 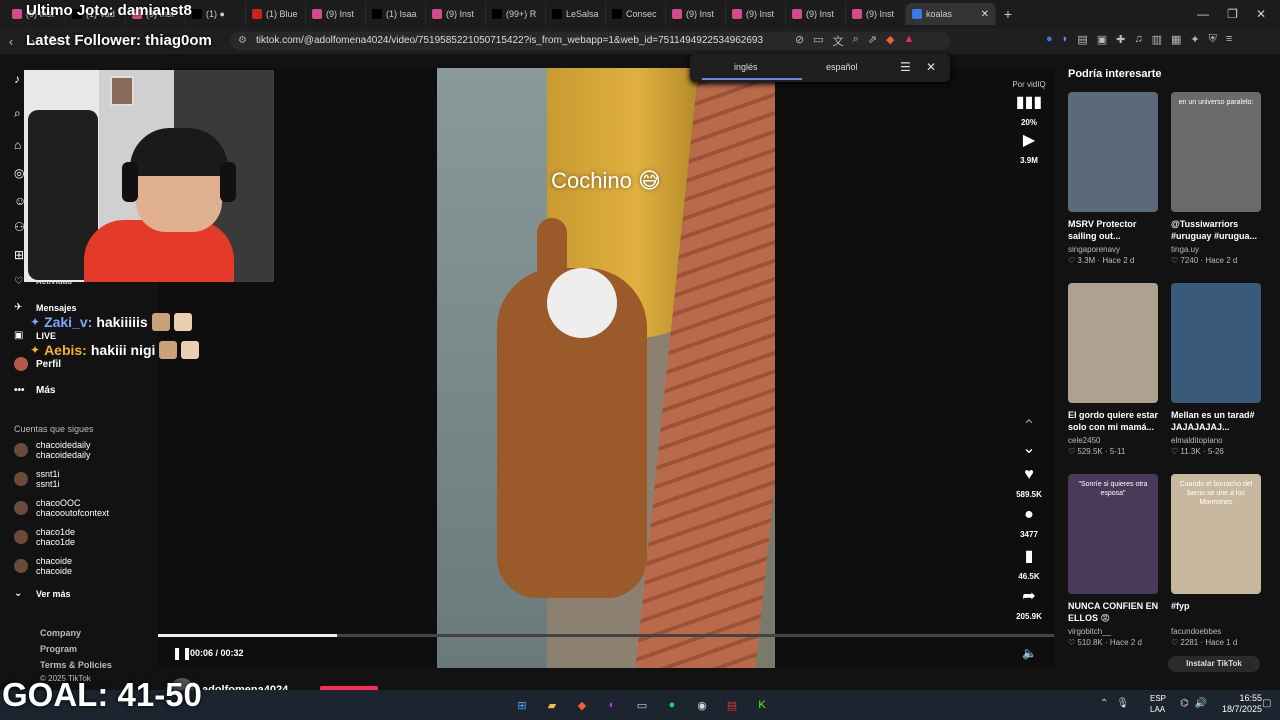 I want to click on suggestion-caption: #fyp, so click(x=1217, y=612).